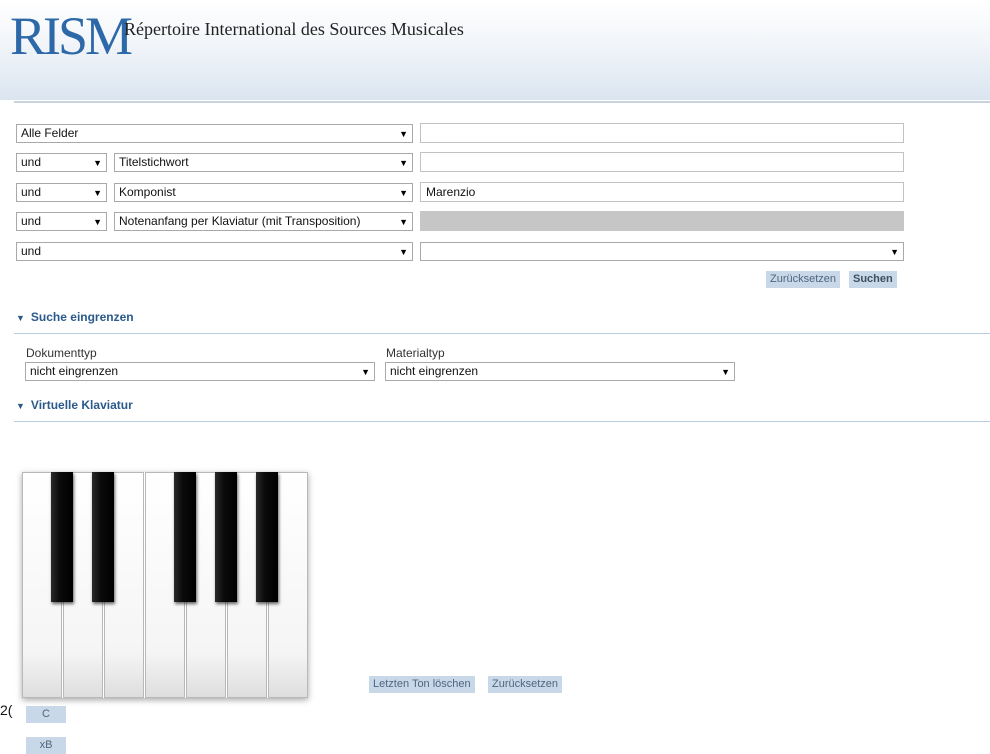 This screenshot has width=990, height=754. What do you see at coordinates (415, 353) in the screenshot?
I see `material-type-label: Materialtyp` at bounding box center [415, 353].